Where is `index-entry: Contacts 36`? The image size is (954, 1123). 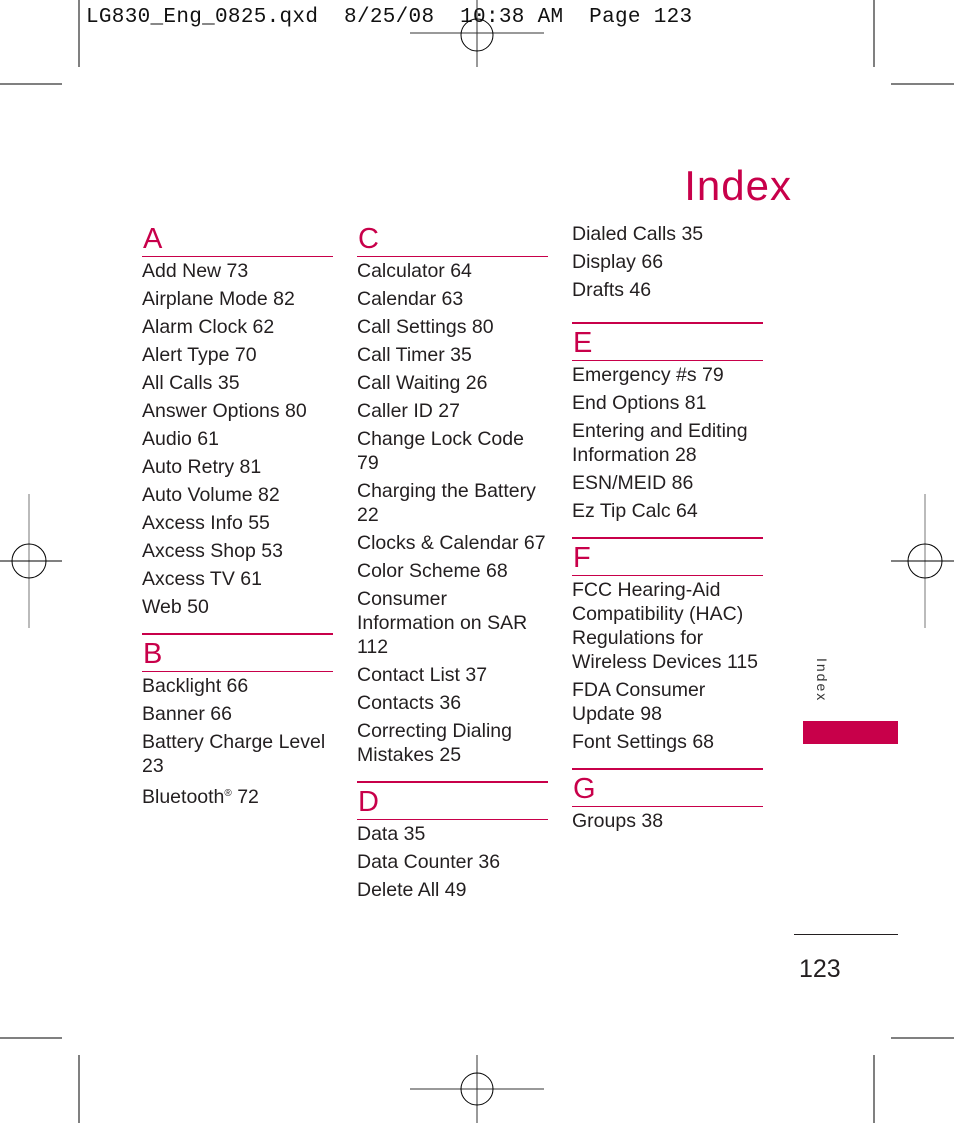 index-entry: Contacts 36 is located at coordinates (409, 703).